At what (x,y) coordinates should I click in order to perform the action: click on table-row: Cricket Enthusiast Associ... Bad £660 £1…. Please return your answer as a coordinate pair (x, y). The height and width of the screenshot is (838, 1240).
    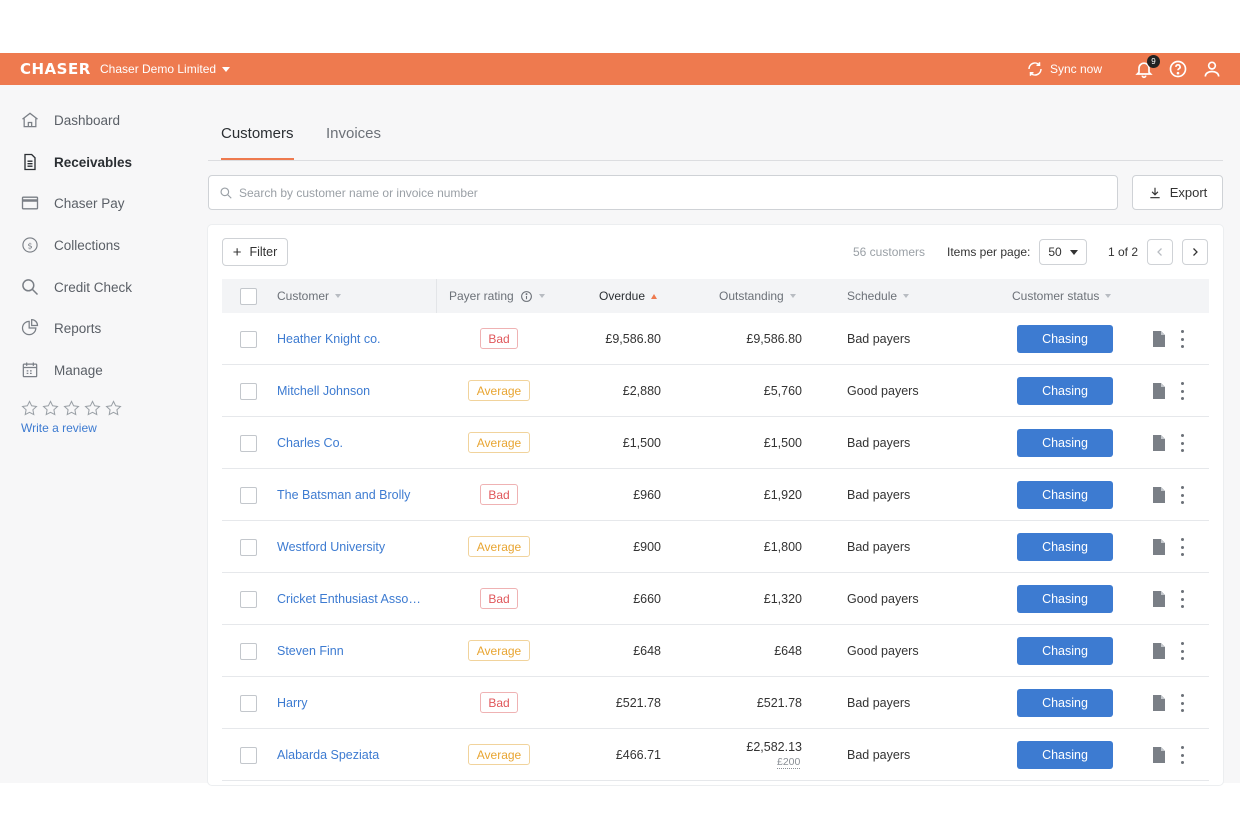
    Looking at the image, I should click on (715, 599).